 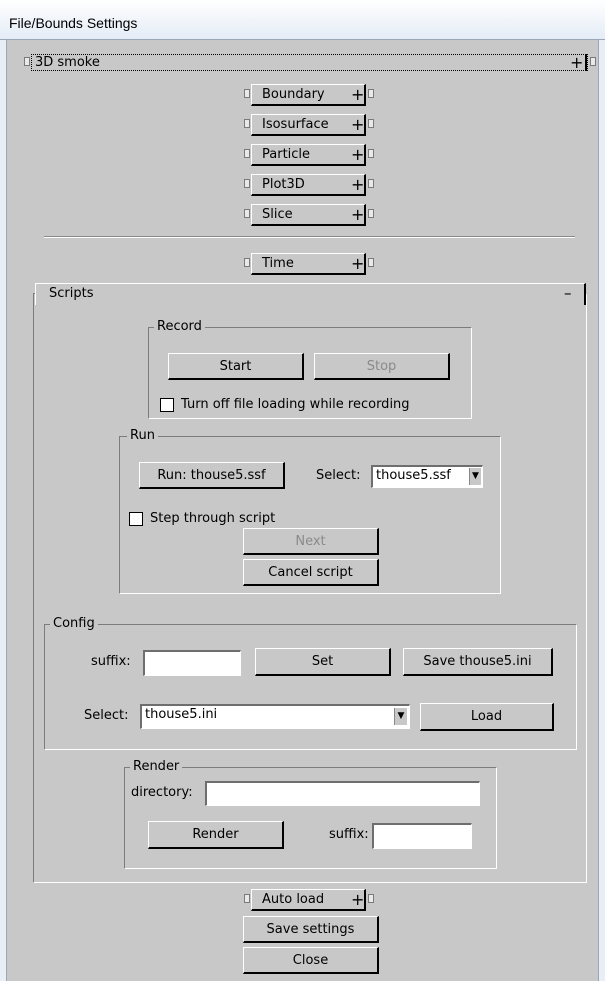 I want to click on render-legend: Render, so click(x=156, y=767).